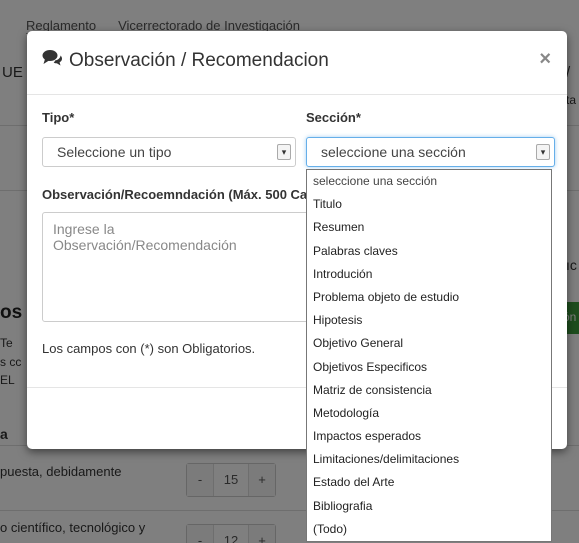  I want to click on dropdown-option: Metodología, so click(429, 413).